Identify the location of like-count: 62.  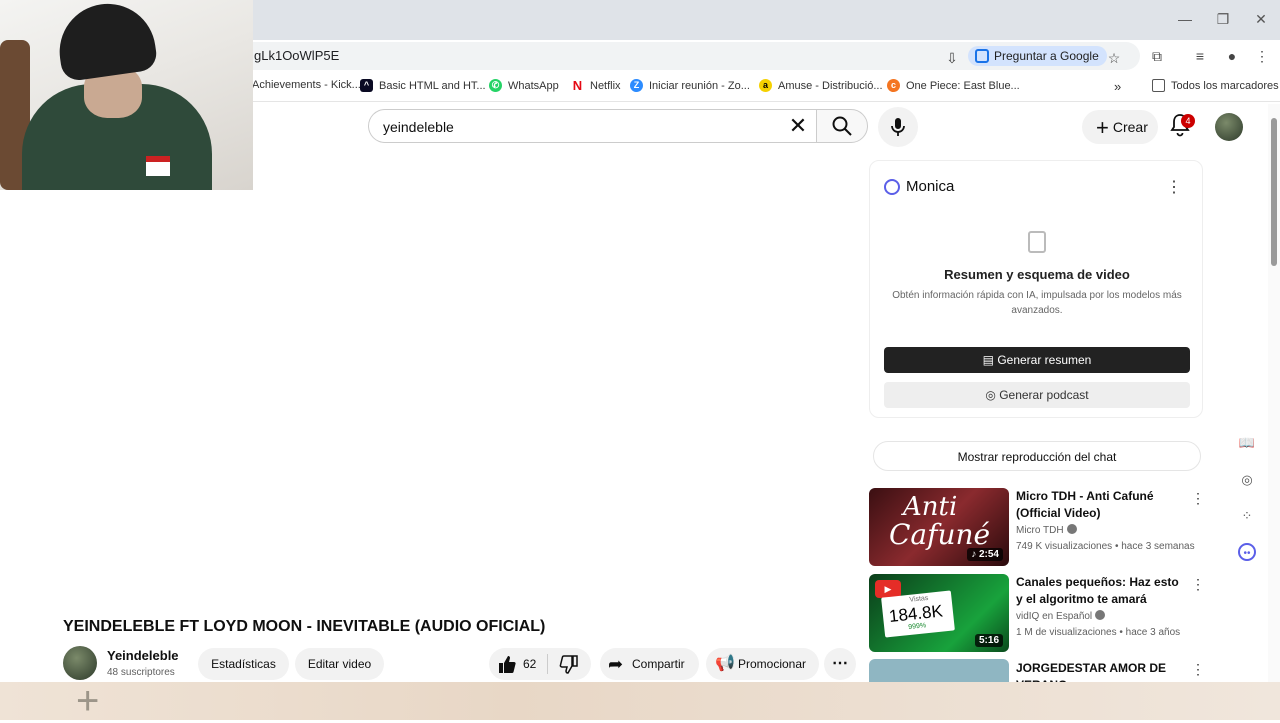
(530, 664).